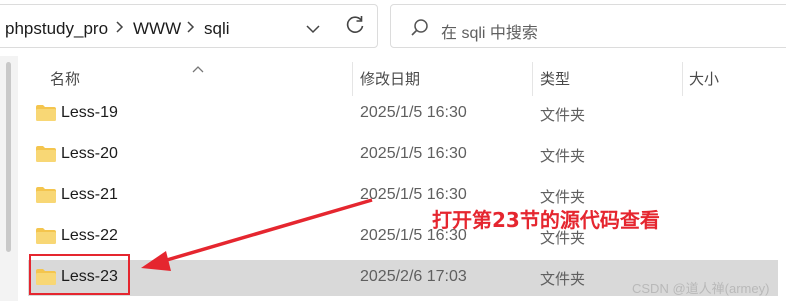 This screenshot has height=301, width=786. I want to click on annotation-highlight-box, so click(79, 274).